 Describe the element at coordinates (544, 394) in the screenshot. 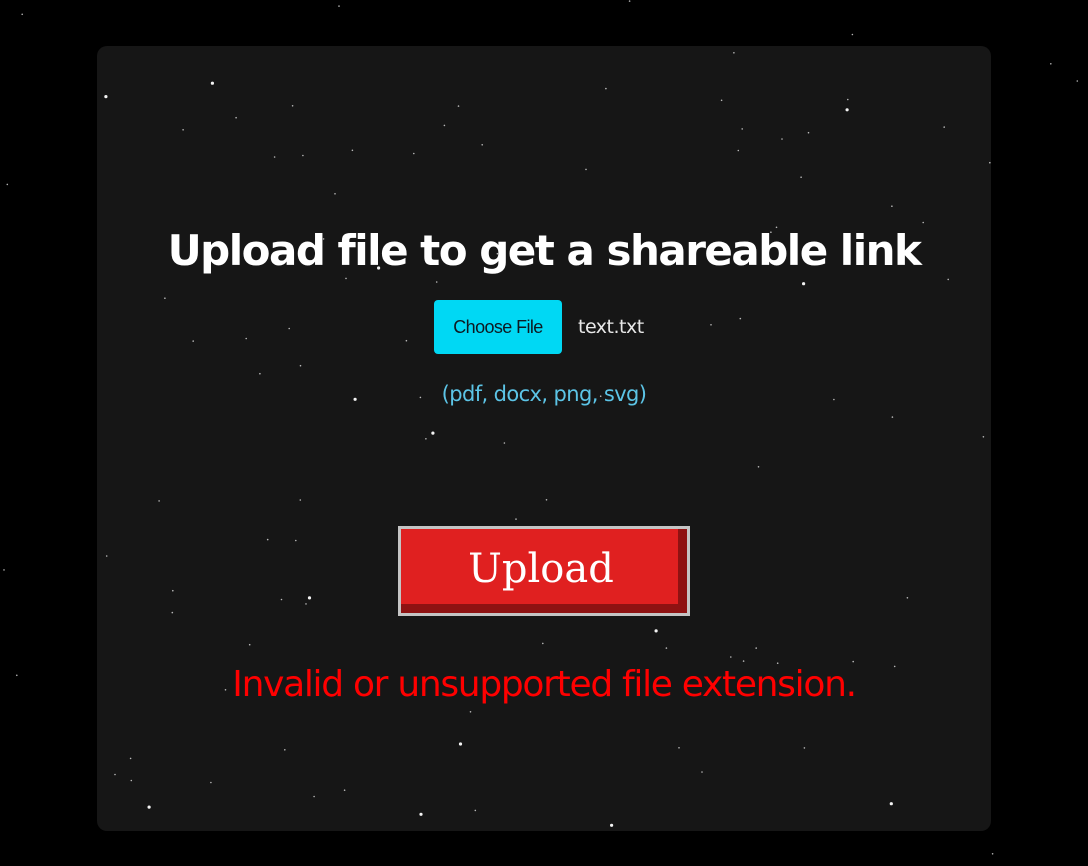

I see `allowed-file-types: (pdf, docx, png, svg)` at that location.